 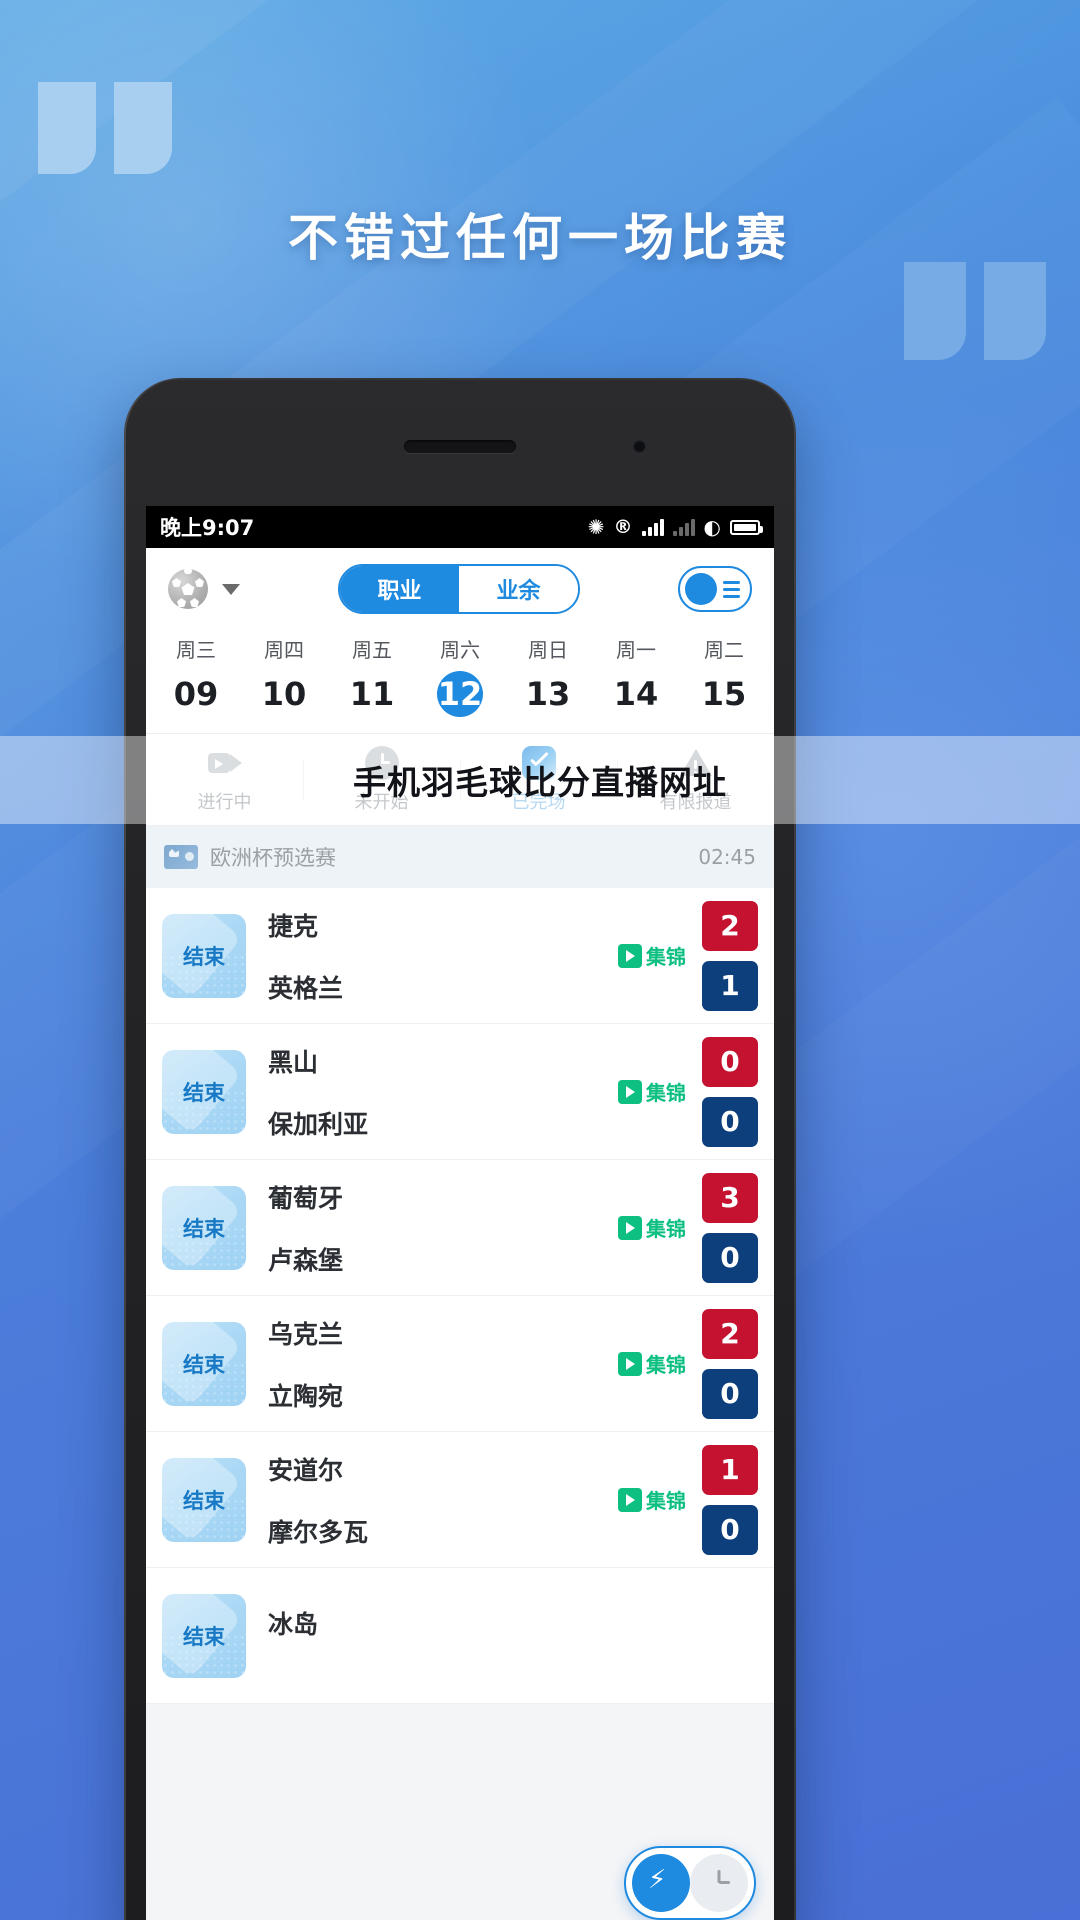 What do you see at coordinates (636, 651) in the screenshot?
I see `date-dow: 周一` at bounding box center [636, 651].